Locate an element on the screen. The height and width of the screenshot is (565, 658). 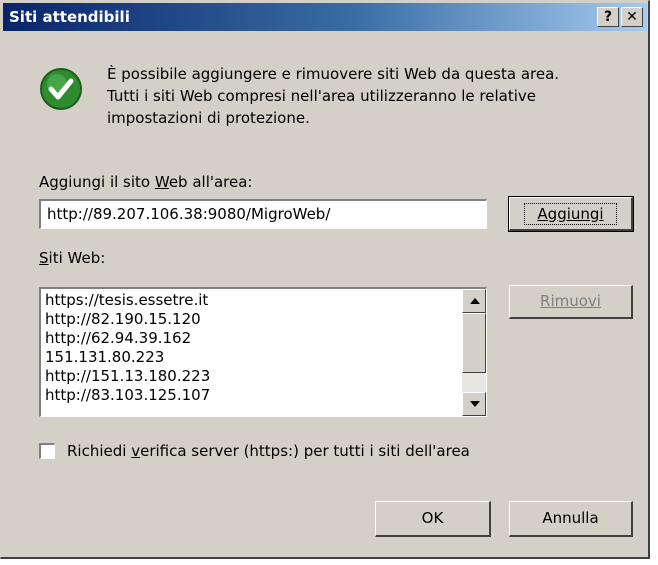
remove-button: Rimuovi is located at coordinates (571, 302).